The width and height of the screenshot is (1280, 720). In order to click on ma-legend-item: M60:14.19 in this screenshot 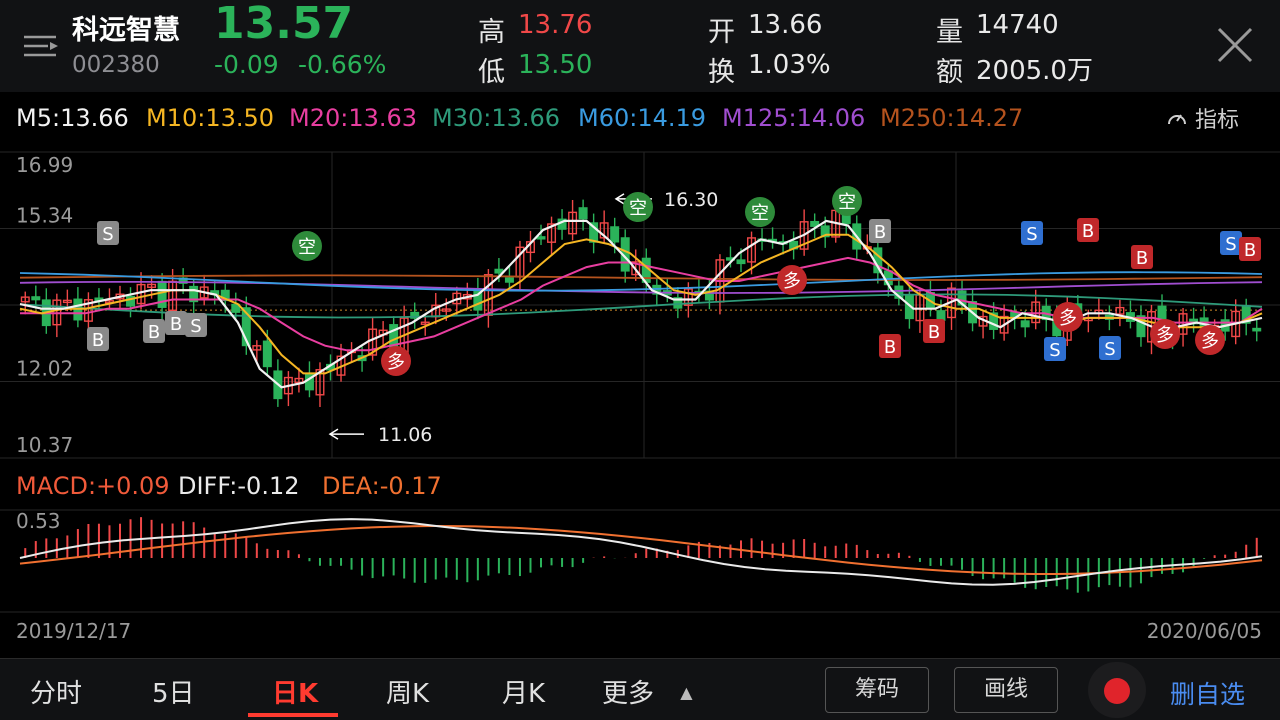, I will do `click(642, 118)`.